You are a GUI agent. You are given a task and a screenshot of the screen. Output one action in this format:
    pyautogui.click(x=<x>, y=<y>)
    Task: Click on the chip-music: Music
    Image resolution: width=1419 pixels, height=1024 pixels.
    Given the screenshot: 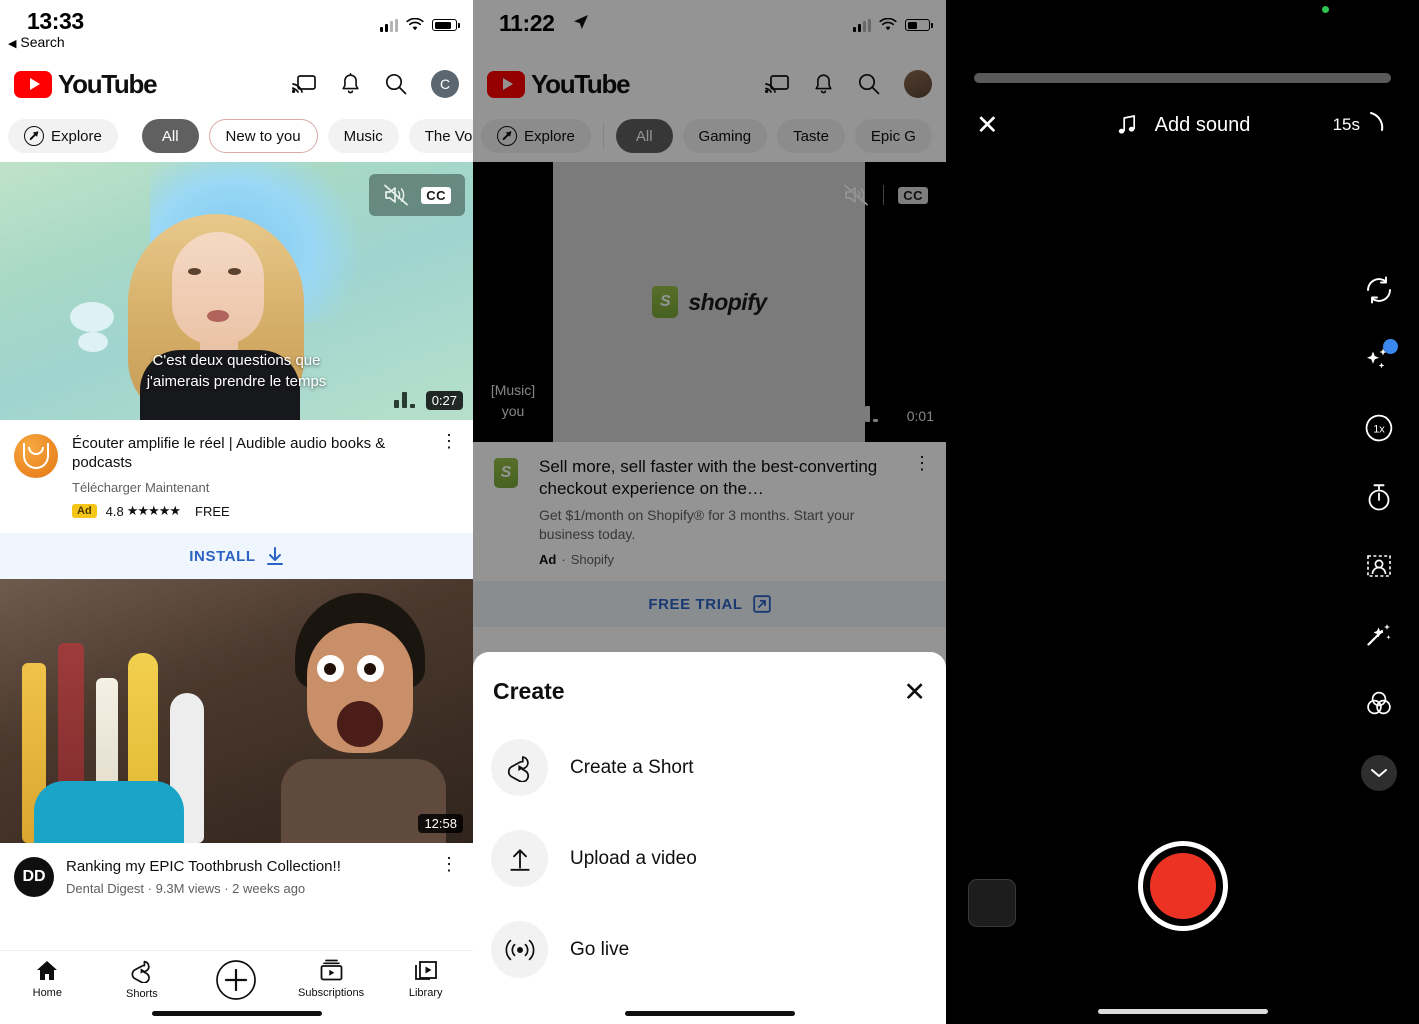 What is the action you would take?
    pyautogui.click(x=363, y=136)
    